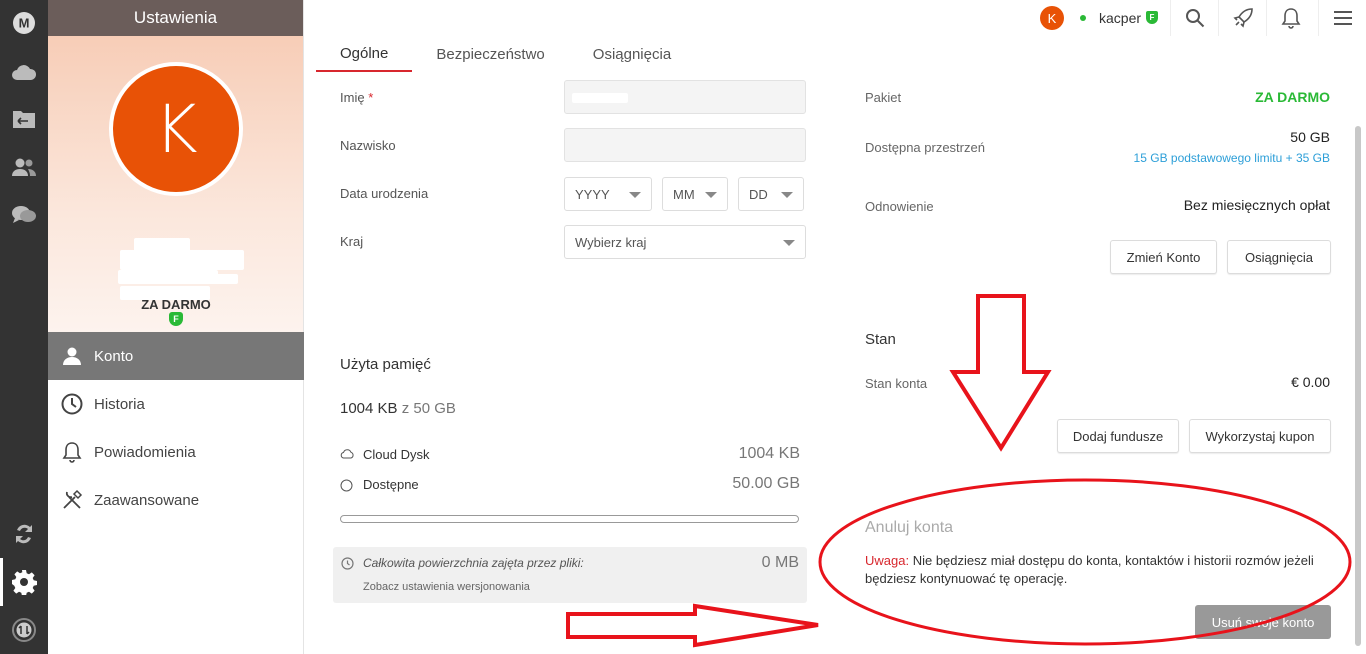 The height and width of the screenshot is (654, 1366). I want to click on mega-logo-icon: M, so click(24, 23).